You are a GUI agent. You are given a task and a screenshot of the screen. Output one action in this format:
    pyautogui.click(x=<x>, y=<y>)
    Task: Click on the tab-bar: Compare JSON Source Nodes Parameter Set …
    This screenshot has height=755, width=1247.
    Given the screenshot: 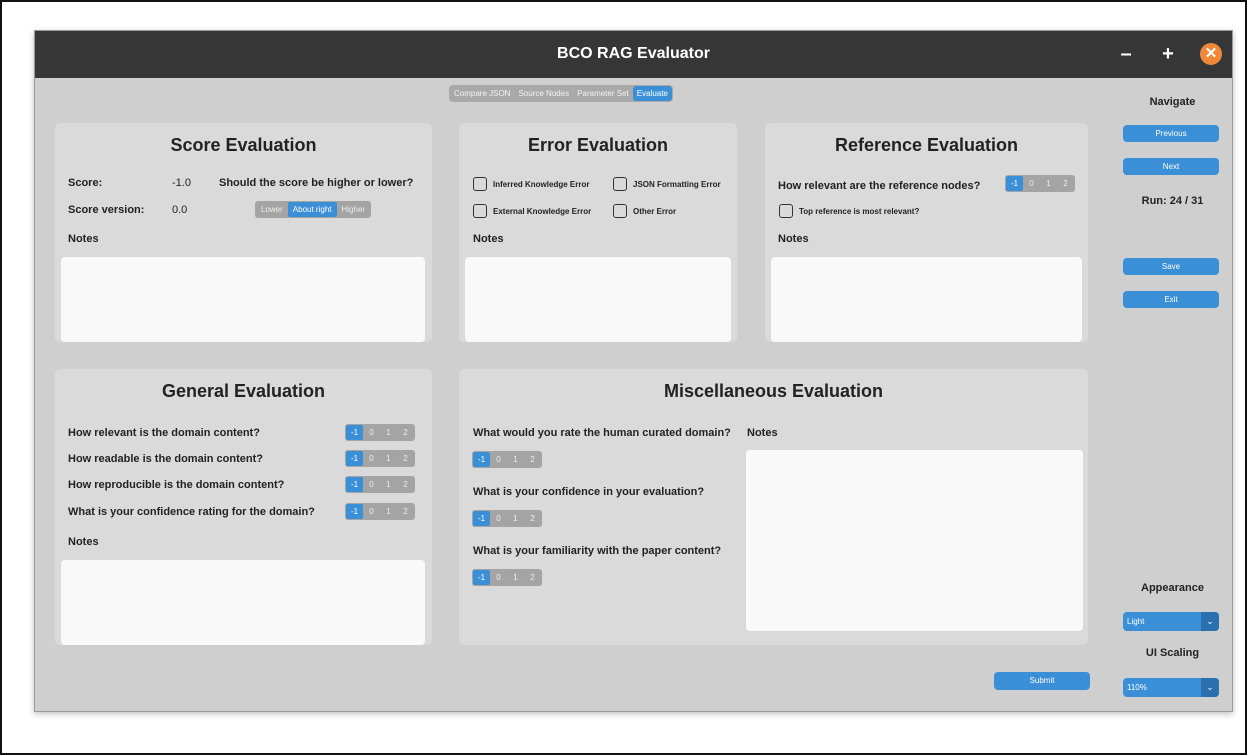 What is the action you would take?
    pyautogui.click(x=561, y=93)
    